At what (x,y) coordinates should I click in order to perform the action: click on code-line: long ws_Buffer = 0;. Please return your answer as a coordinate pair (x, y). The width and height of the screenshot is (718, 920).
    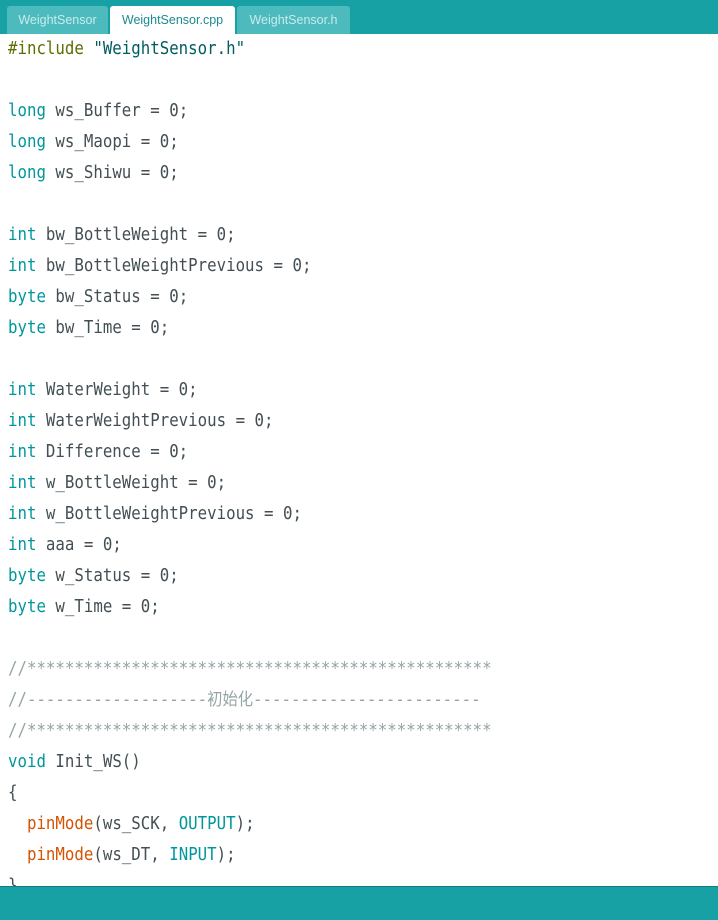
    Looking at the image, I should click on (250, 111).